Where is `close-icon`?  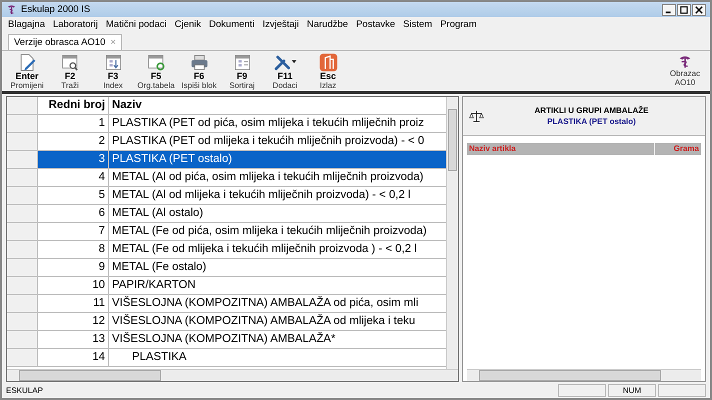
close-icon is located at coordinates (699, 10).